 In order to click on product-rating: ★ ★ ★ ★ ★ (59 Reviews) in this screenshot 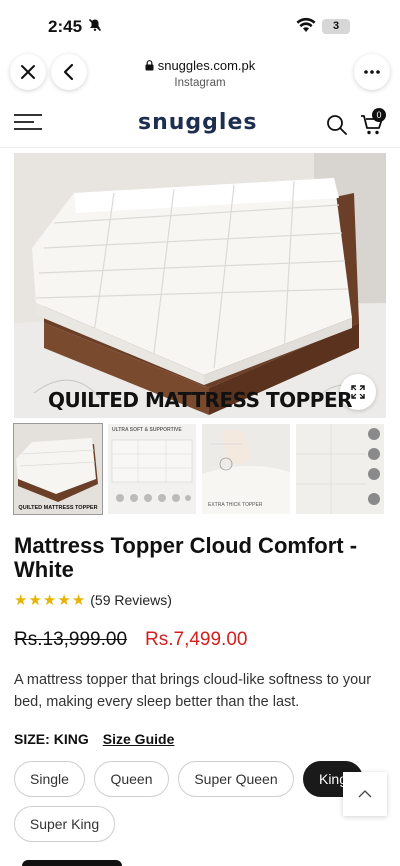, I will do `click(93, 600)`.